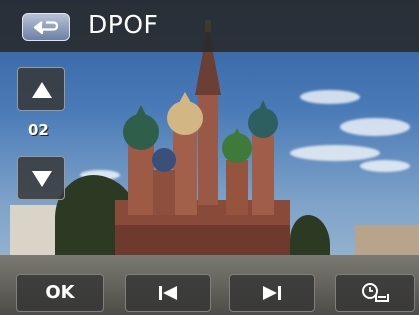 The image size is (419, 315). I want to click on page-title: DPOF, so click(123, 24).